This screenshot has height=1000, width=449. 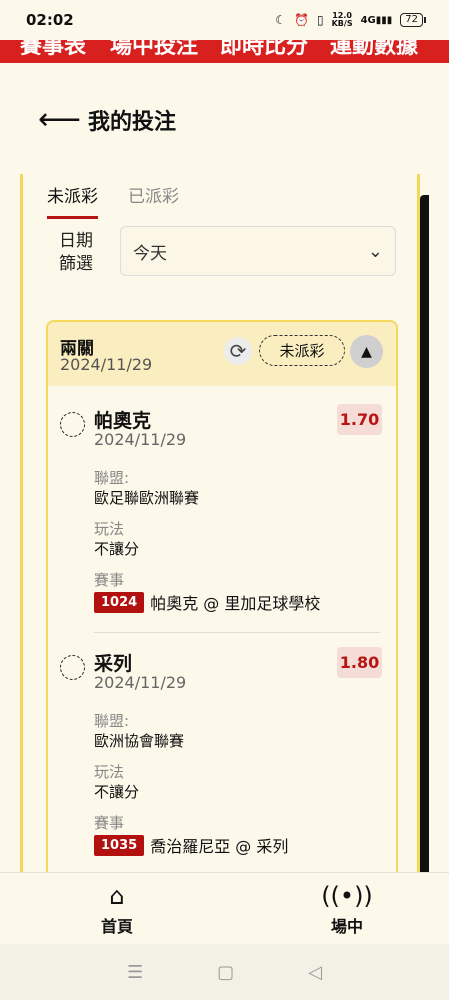 What do you see at coordinates (224, 908) in the screenshot?
I see `bottom-nav: ⌂ 首頁 ((•)) 場中` at bounding box center [224, 908].